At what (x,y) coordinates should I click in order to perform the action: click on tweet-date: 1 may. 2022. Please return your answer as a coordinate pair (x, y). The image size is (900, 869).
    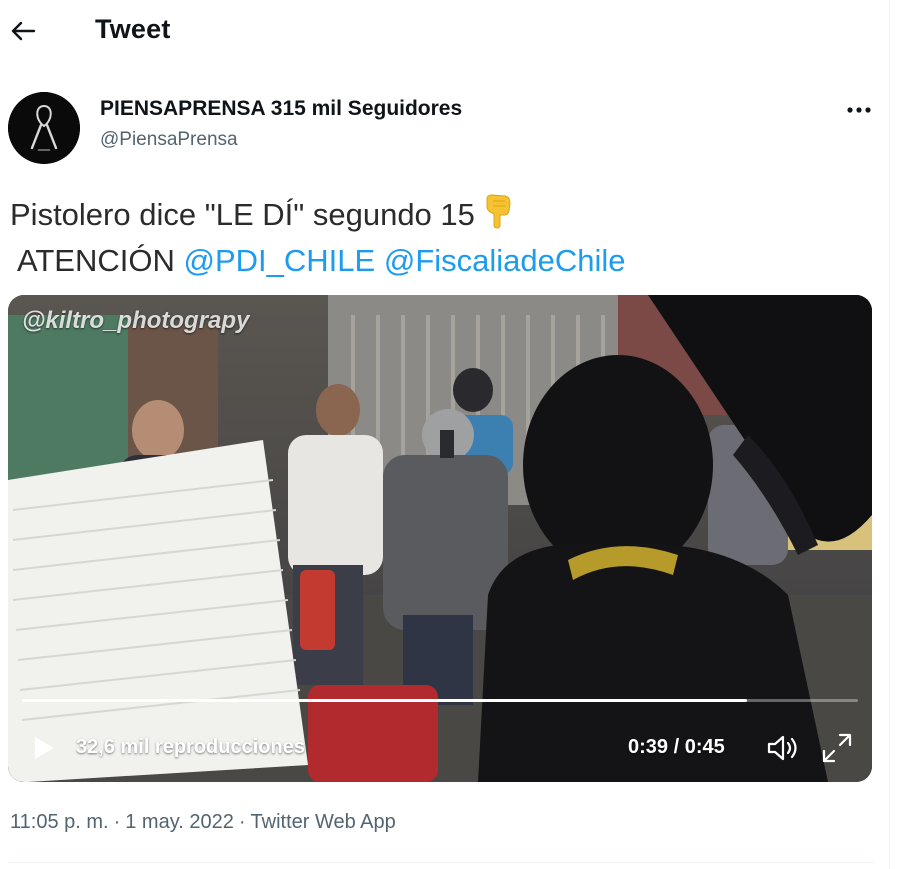
    Looking at the image, I should click on (179, 822).